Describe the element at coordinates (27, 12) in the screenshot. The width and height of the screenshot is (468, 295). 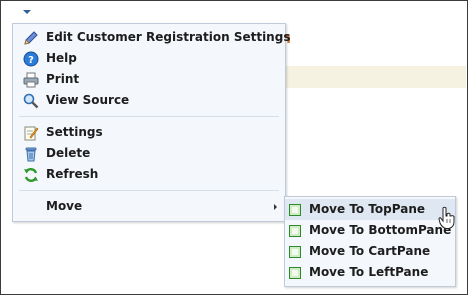
I see `action-menu-toggle-caret-icon` at that location.